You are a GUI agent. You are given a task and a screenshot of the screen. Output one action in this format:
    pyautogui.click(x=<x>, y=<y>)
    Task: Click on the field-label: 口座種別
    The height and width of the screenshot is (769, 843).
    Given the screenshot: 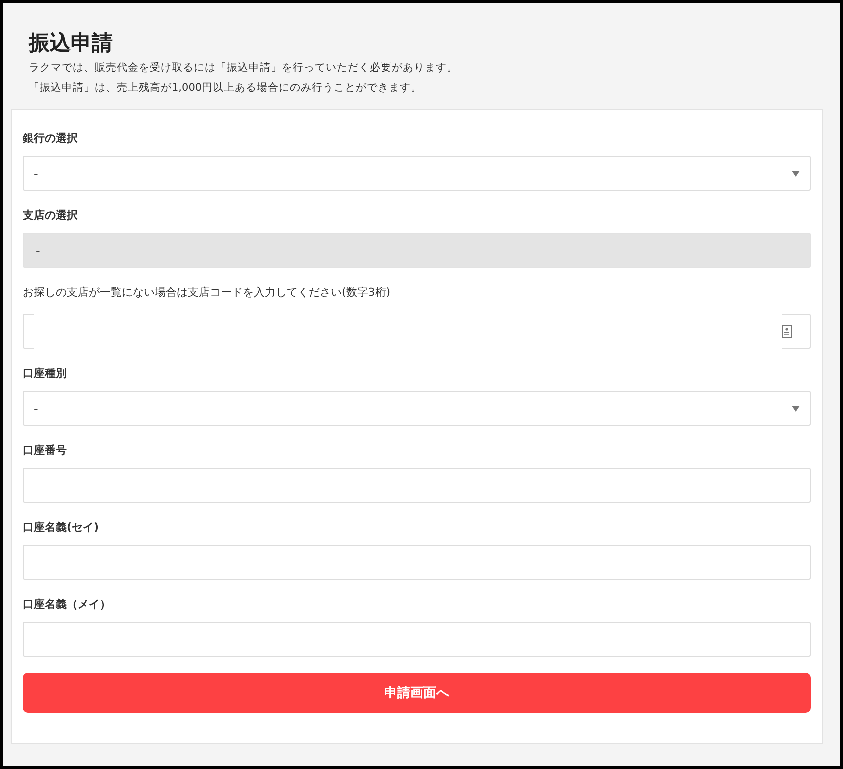 What is the action you would take?
    pyautogui.click(x=45, y=374)
    